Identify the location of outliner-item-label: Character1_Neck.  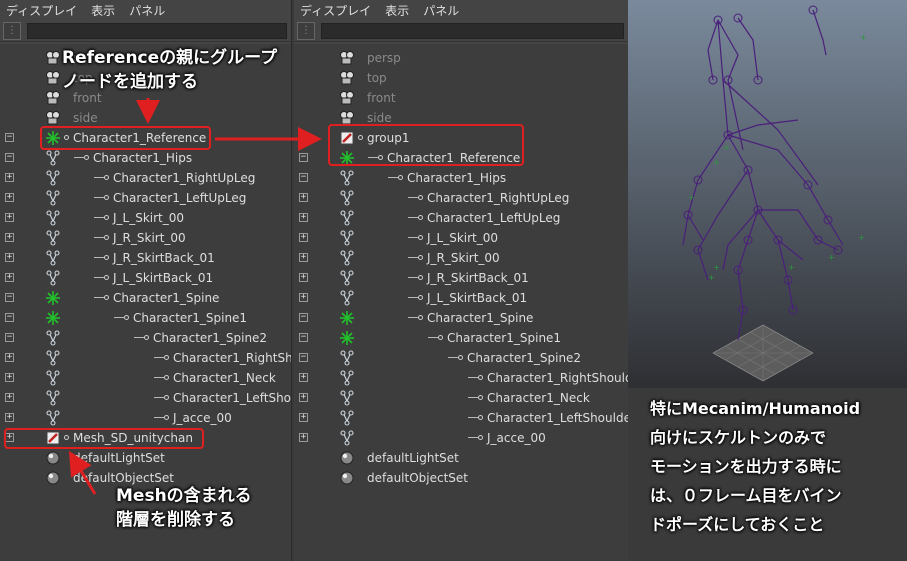
(224, 378).